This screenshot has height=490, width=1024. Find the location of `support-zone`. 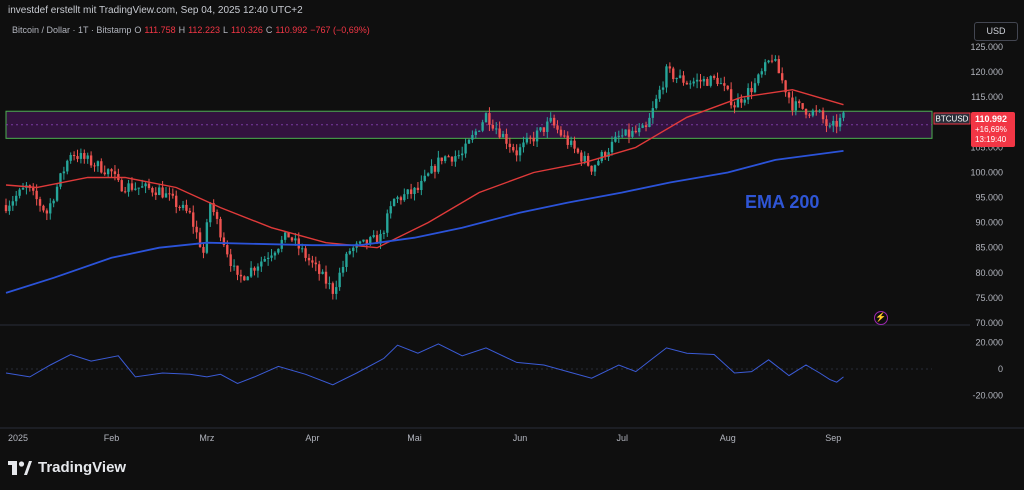

support-zone is located at coordinates (469, 124).